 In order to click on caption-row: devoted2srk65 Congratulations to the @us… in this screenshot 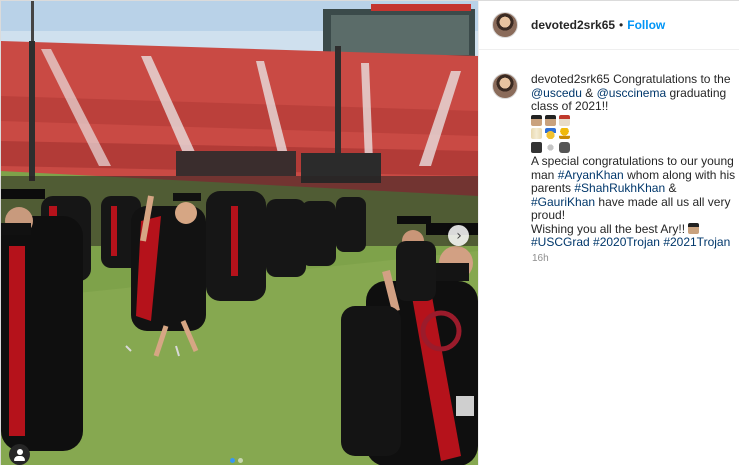, I will do `click(614, 161)`.